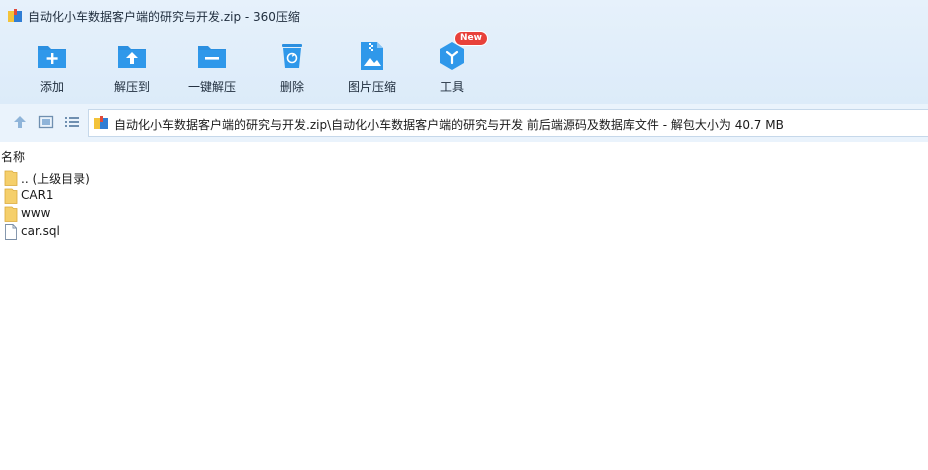 This screenshot has height=470, width=928. Describe the element at coordinates (11, 232) in the screenshot. I see `file-icon` at that location.